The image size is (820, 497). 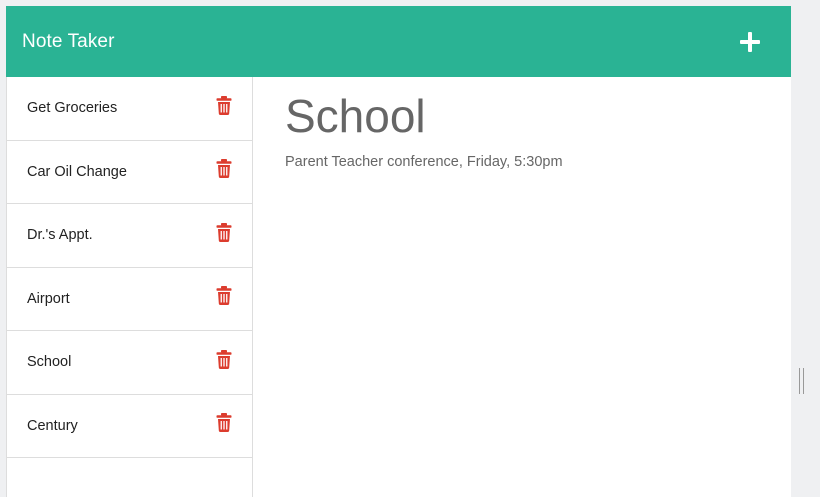 What do you see at coordinates (129, 109) in the screenshot?
I see `list-item: Get Groceries` at bounding box center [129, 109].